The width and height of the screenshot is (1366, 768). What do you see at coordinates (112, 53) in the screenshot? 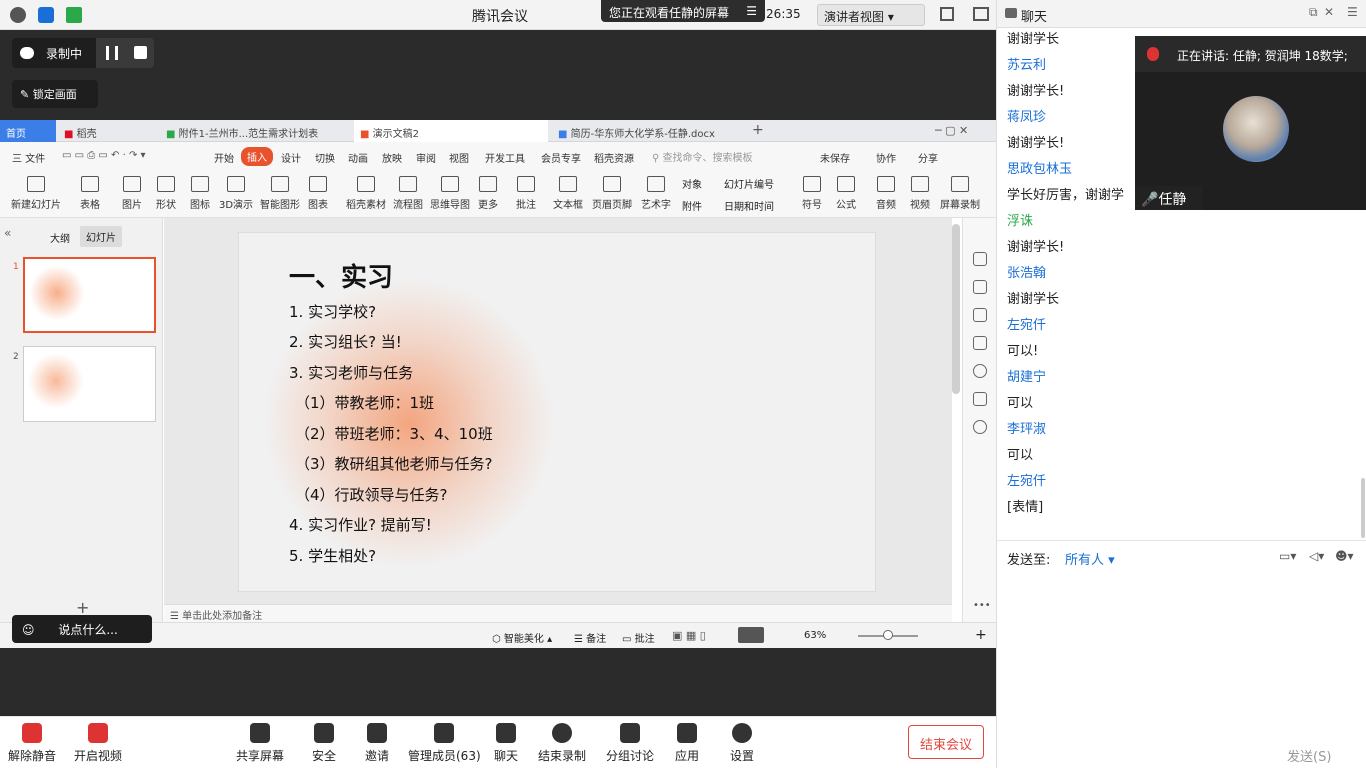
I see `pause-recording-button` at bounding box center [112, 53].